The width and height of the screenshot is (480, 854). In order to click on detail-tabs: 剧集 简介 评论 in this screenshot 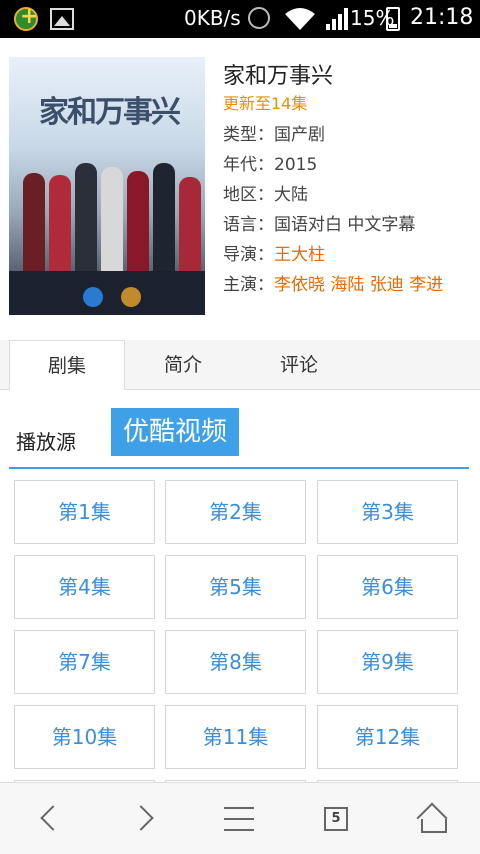, I will do `click(240, 365)`.